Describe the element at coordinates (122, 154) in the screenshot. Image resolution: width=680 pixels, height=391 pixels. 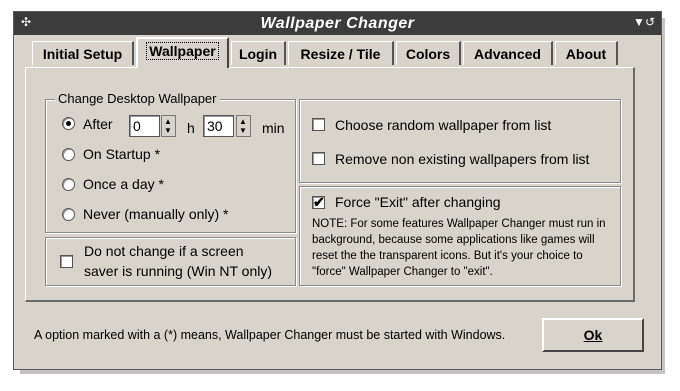
I see `on-startup-label: On Startup *` at that location.